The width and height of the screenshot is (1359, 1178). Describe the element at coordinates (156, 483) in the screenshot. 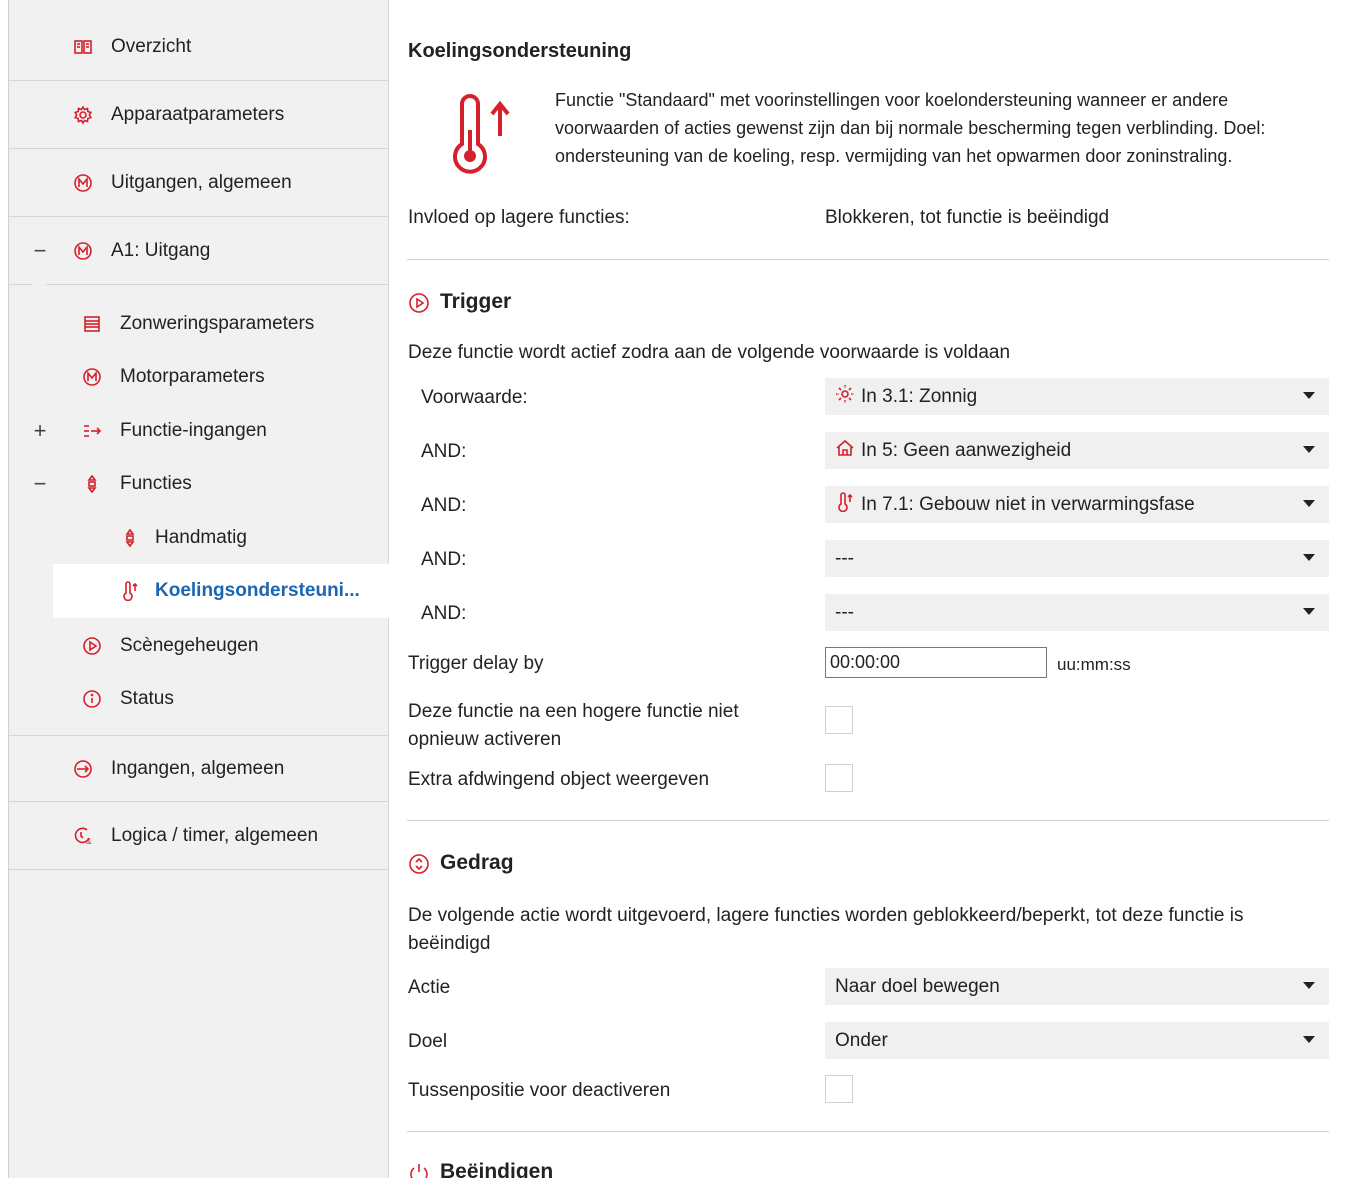

I see `sidebar-item-label: Functies` at that location.